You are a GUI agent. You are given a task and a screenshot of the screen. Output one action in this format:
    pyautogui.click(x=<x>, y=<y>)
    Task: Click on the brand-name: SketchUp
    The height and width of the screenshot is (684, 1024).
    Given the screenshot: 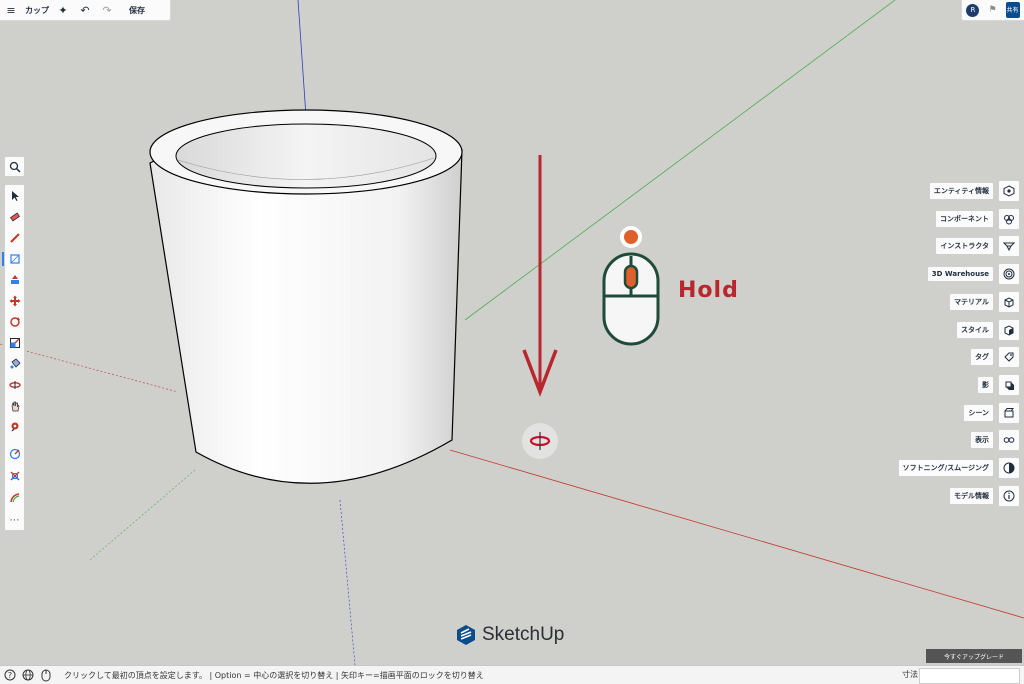 What is the action you would take?
    pyautogui.click(x=523, y=634)
    